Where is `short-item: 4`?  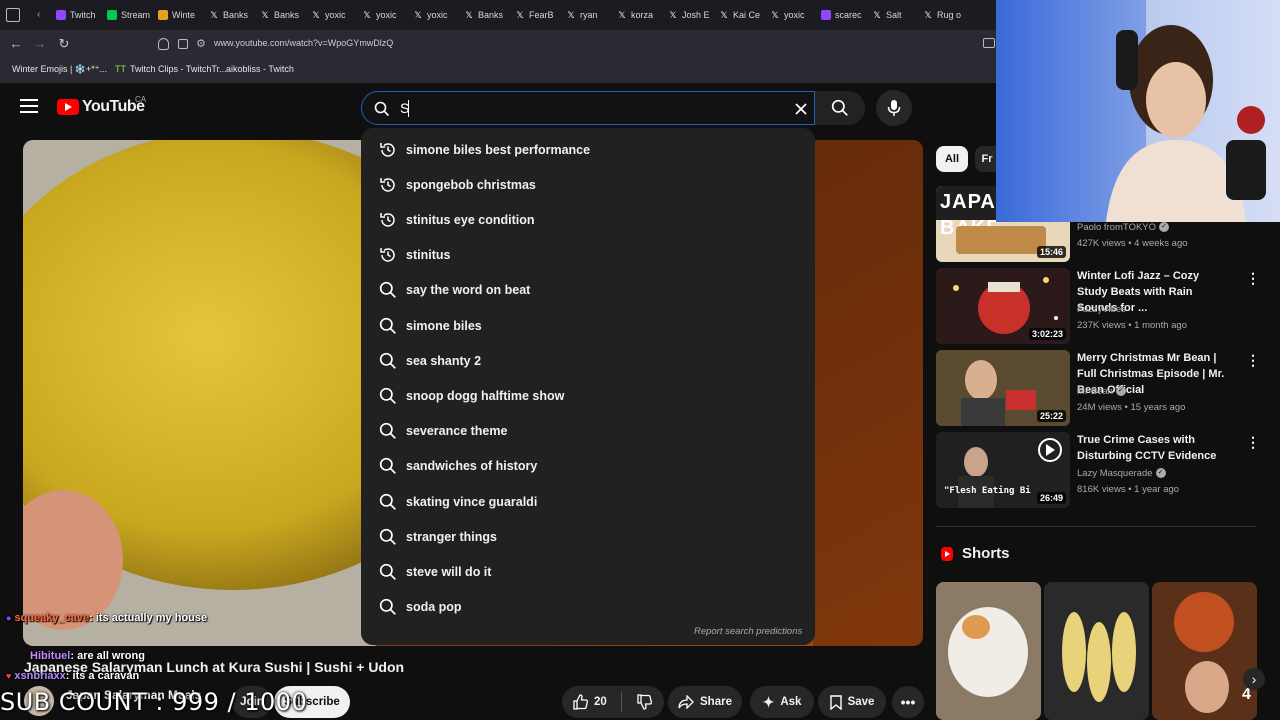
short-item: 4 is located at coordinates (1204, 651).